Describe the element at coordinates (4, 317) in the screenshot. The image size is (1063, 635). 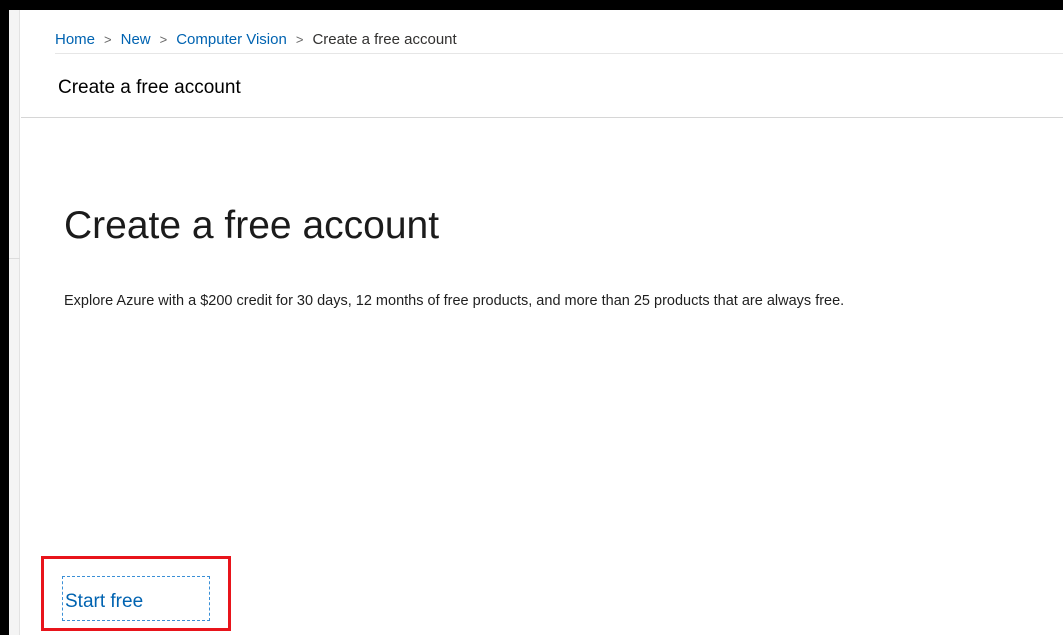
I see `screenshot-border-left` at that location.